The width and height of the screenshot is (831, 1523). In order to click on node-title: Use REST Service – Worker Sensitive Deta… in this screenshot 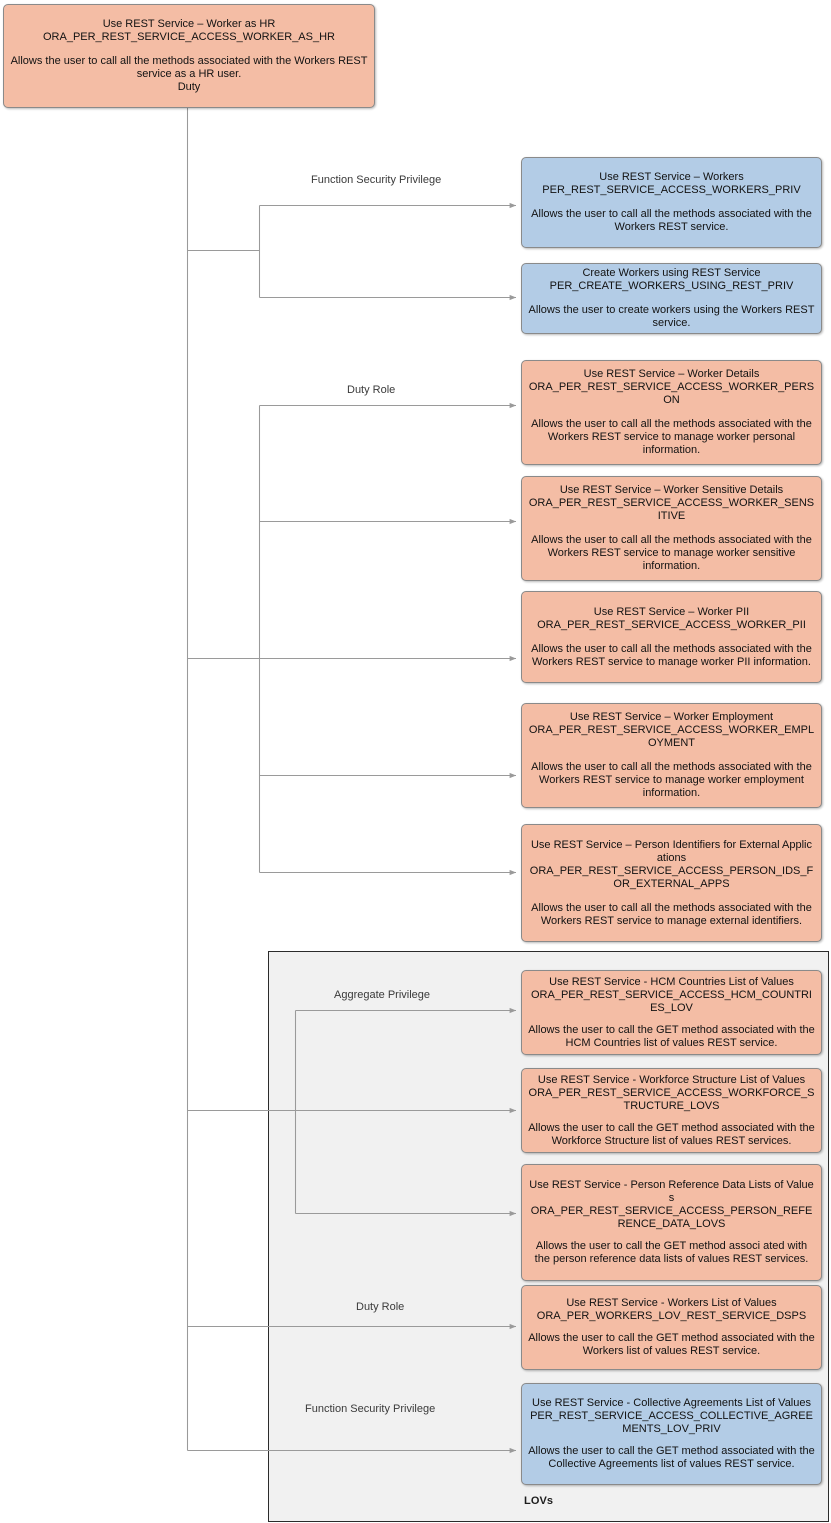, I will do `click(671, 503)`.